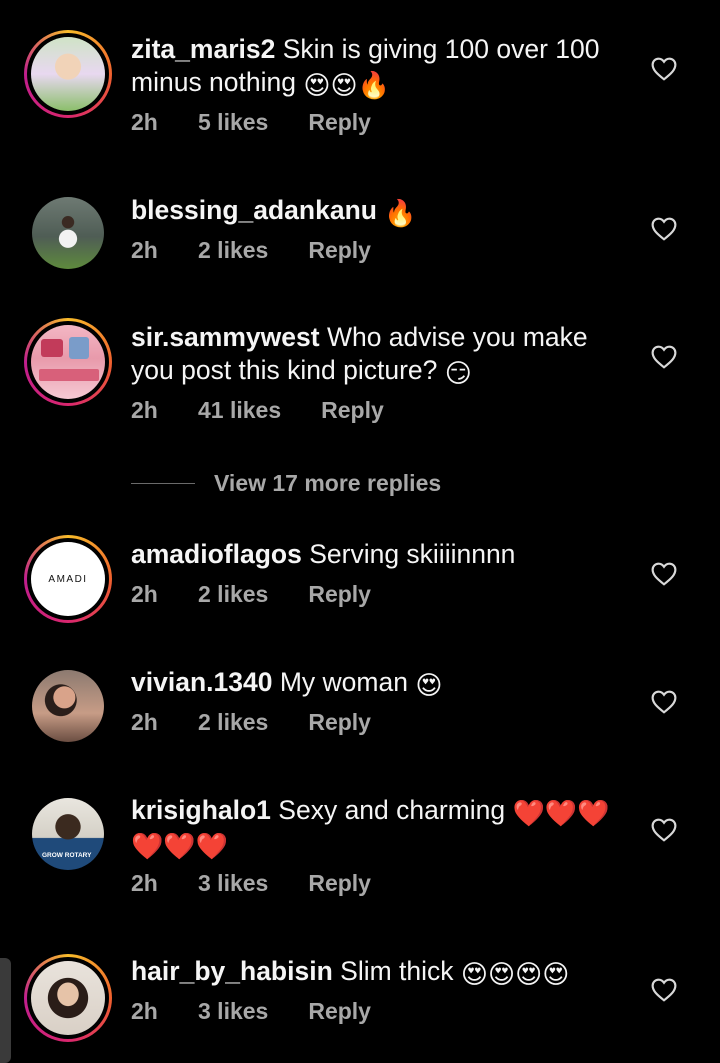 This screenshot has height=1063, width=720. What do you see at coordinates (328, 482) in the screenshot?
I see `view-more-replies-label: View 17 more replies` at bounding box center [328, 482].